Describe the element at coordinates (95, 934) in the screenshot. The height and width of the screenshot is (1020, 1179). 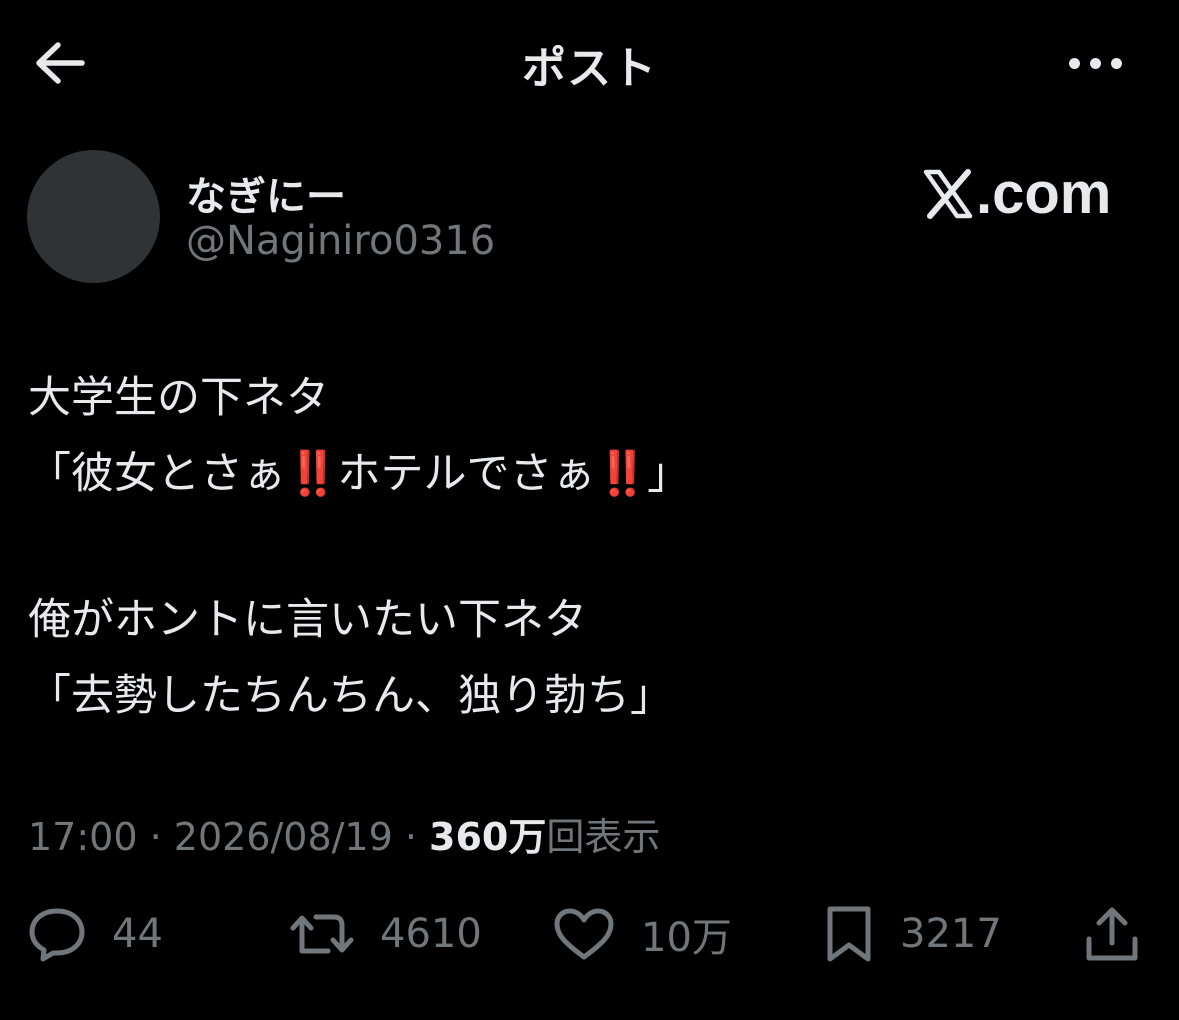
I see `reply-button: 44` at that location.